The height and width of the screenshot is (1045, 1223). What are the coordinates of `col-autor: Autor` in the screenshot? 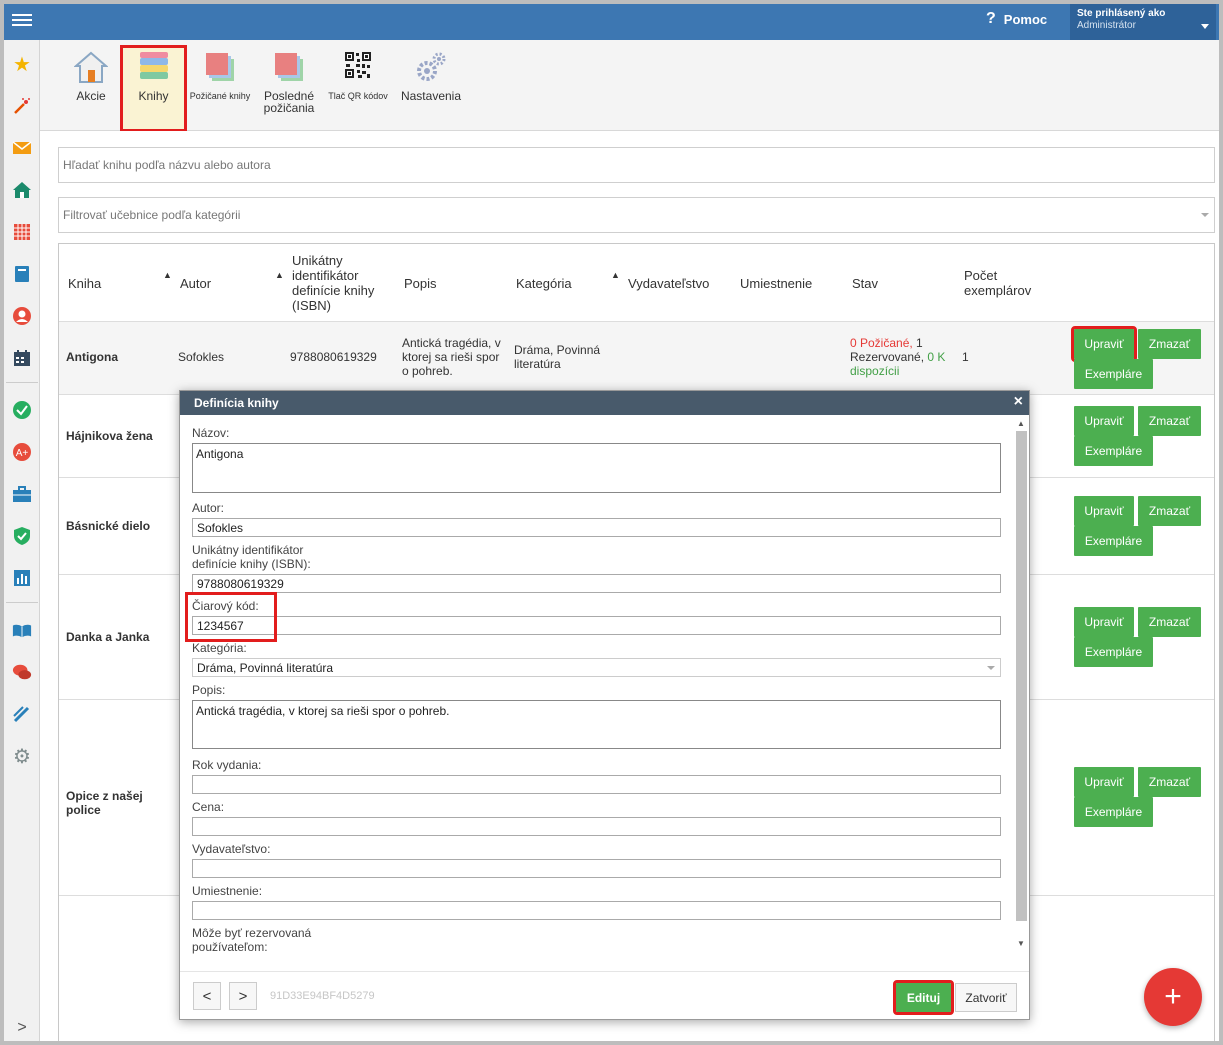 It's located at (195, 283).